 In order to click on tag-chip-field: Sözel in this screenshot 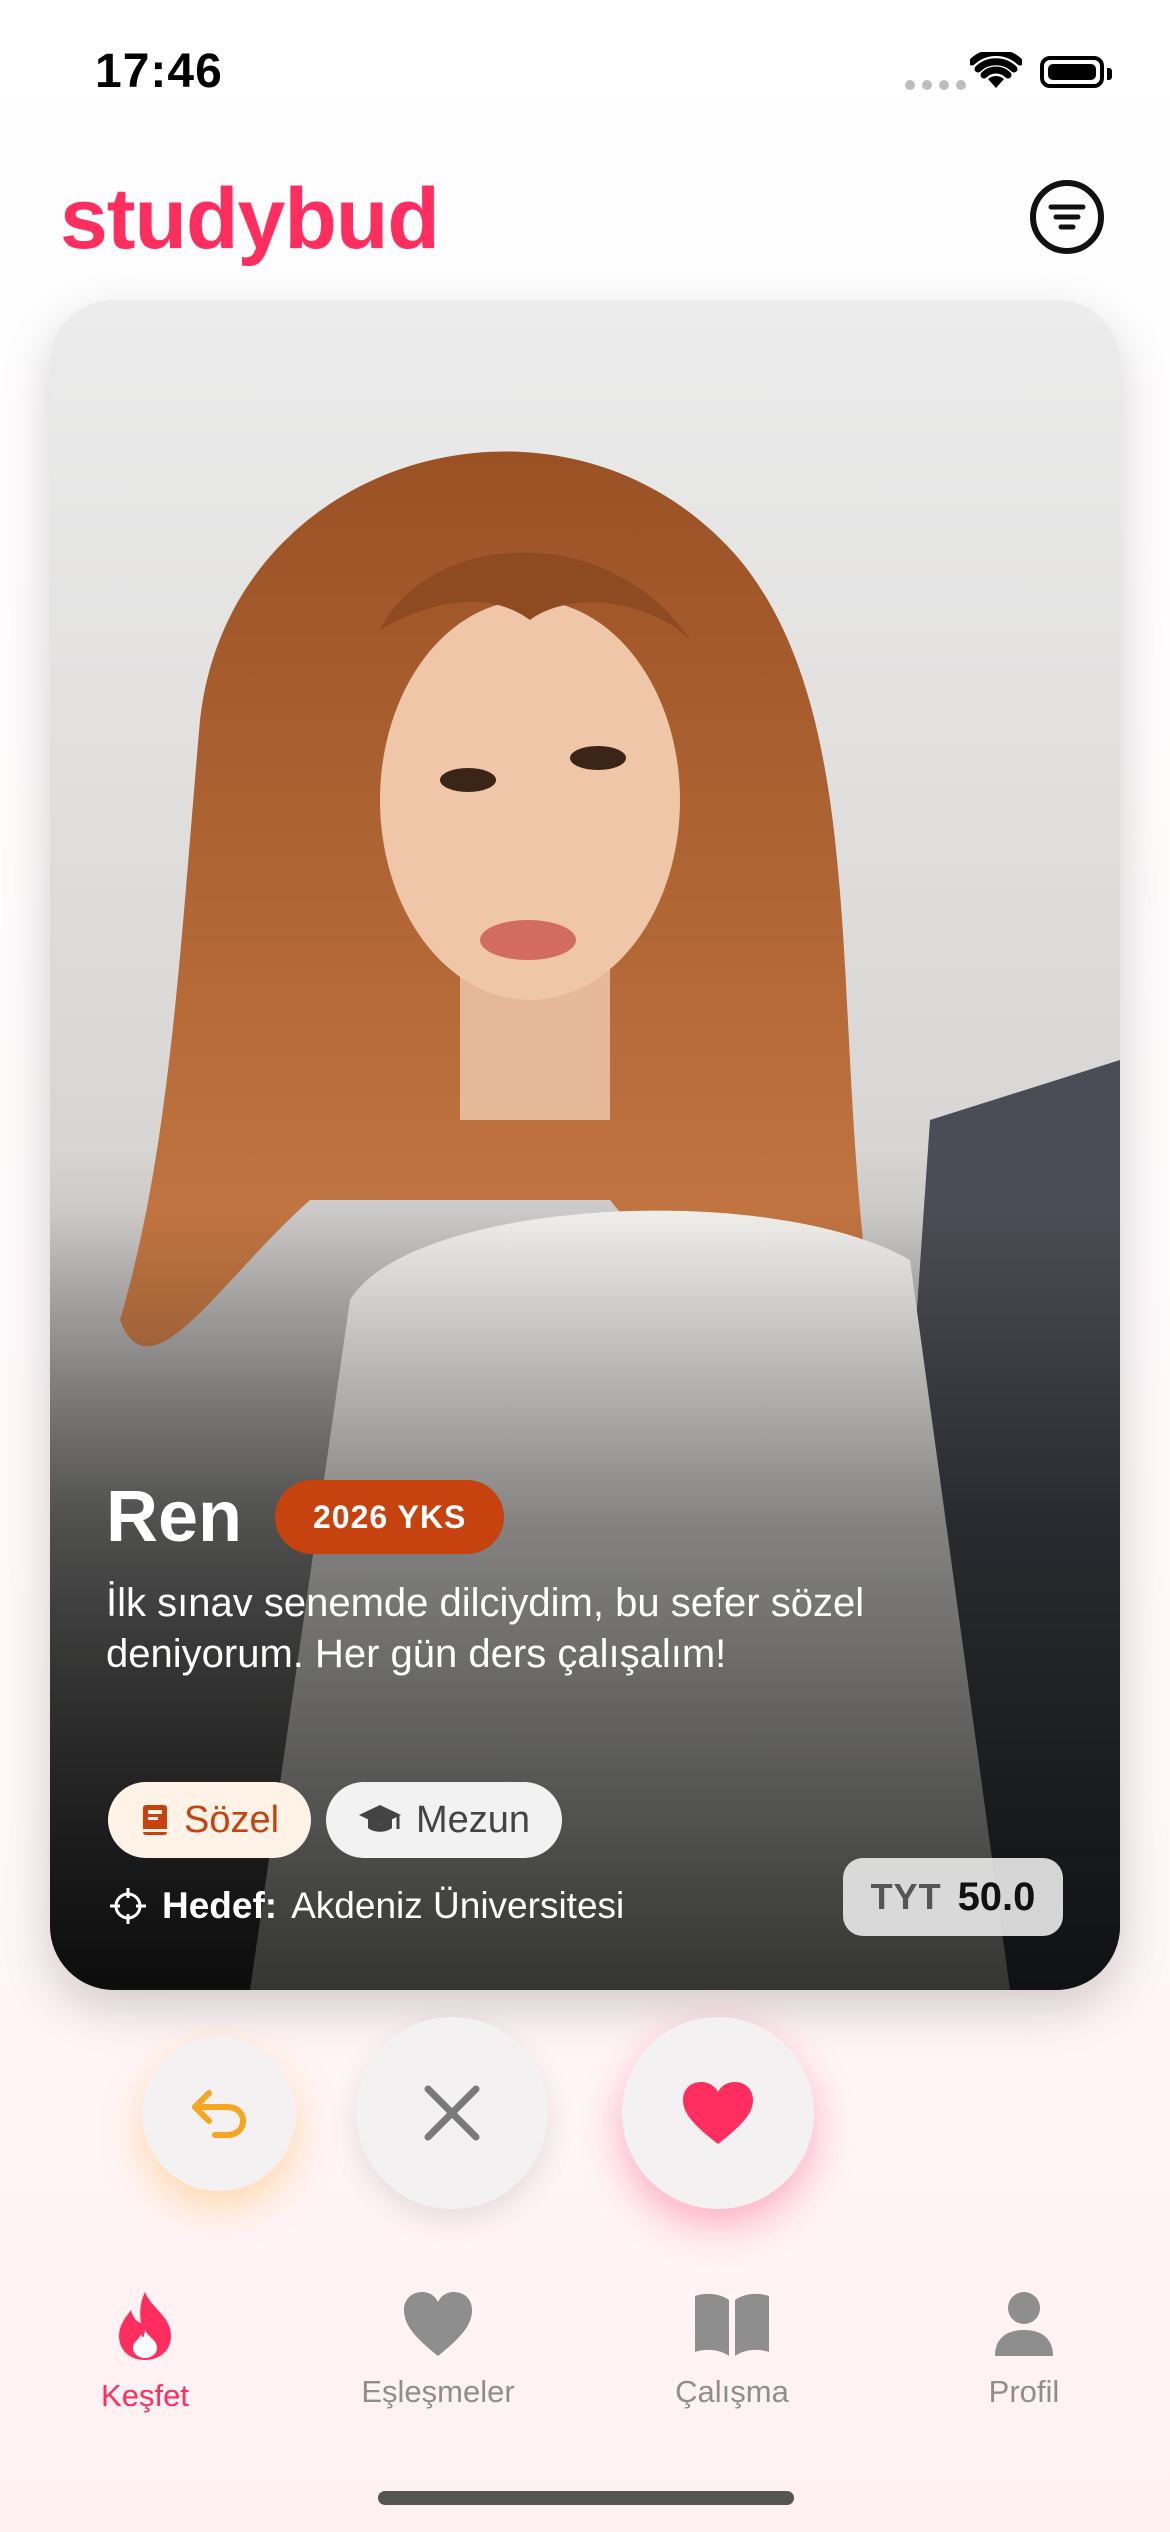, I will do `click(210, 1820)`.